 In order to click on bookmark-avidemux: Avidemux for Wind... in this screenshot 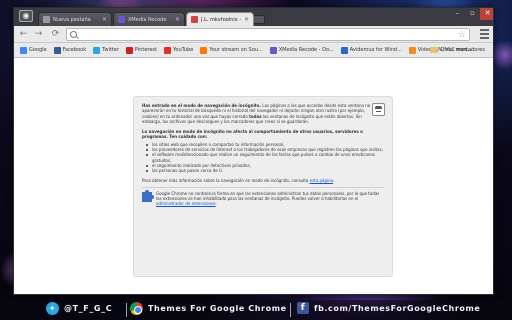, I will do `click(371, 50)`.